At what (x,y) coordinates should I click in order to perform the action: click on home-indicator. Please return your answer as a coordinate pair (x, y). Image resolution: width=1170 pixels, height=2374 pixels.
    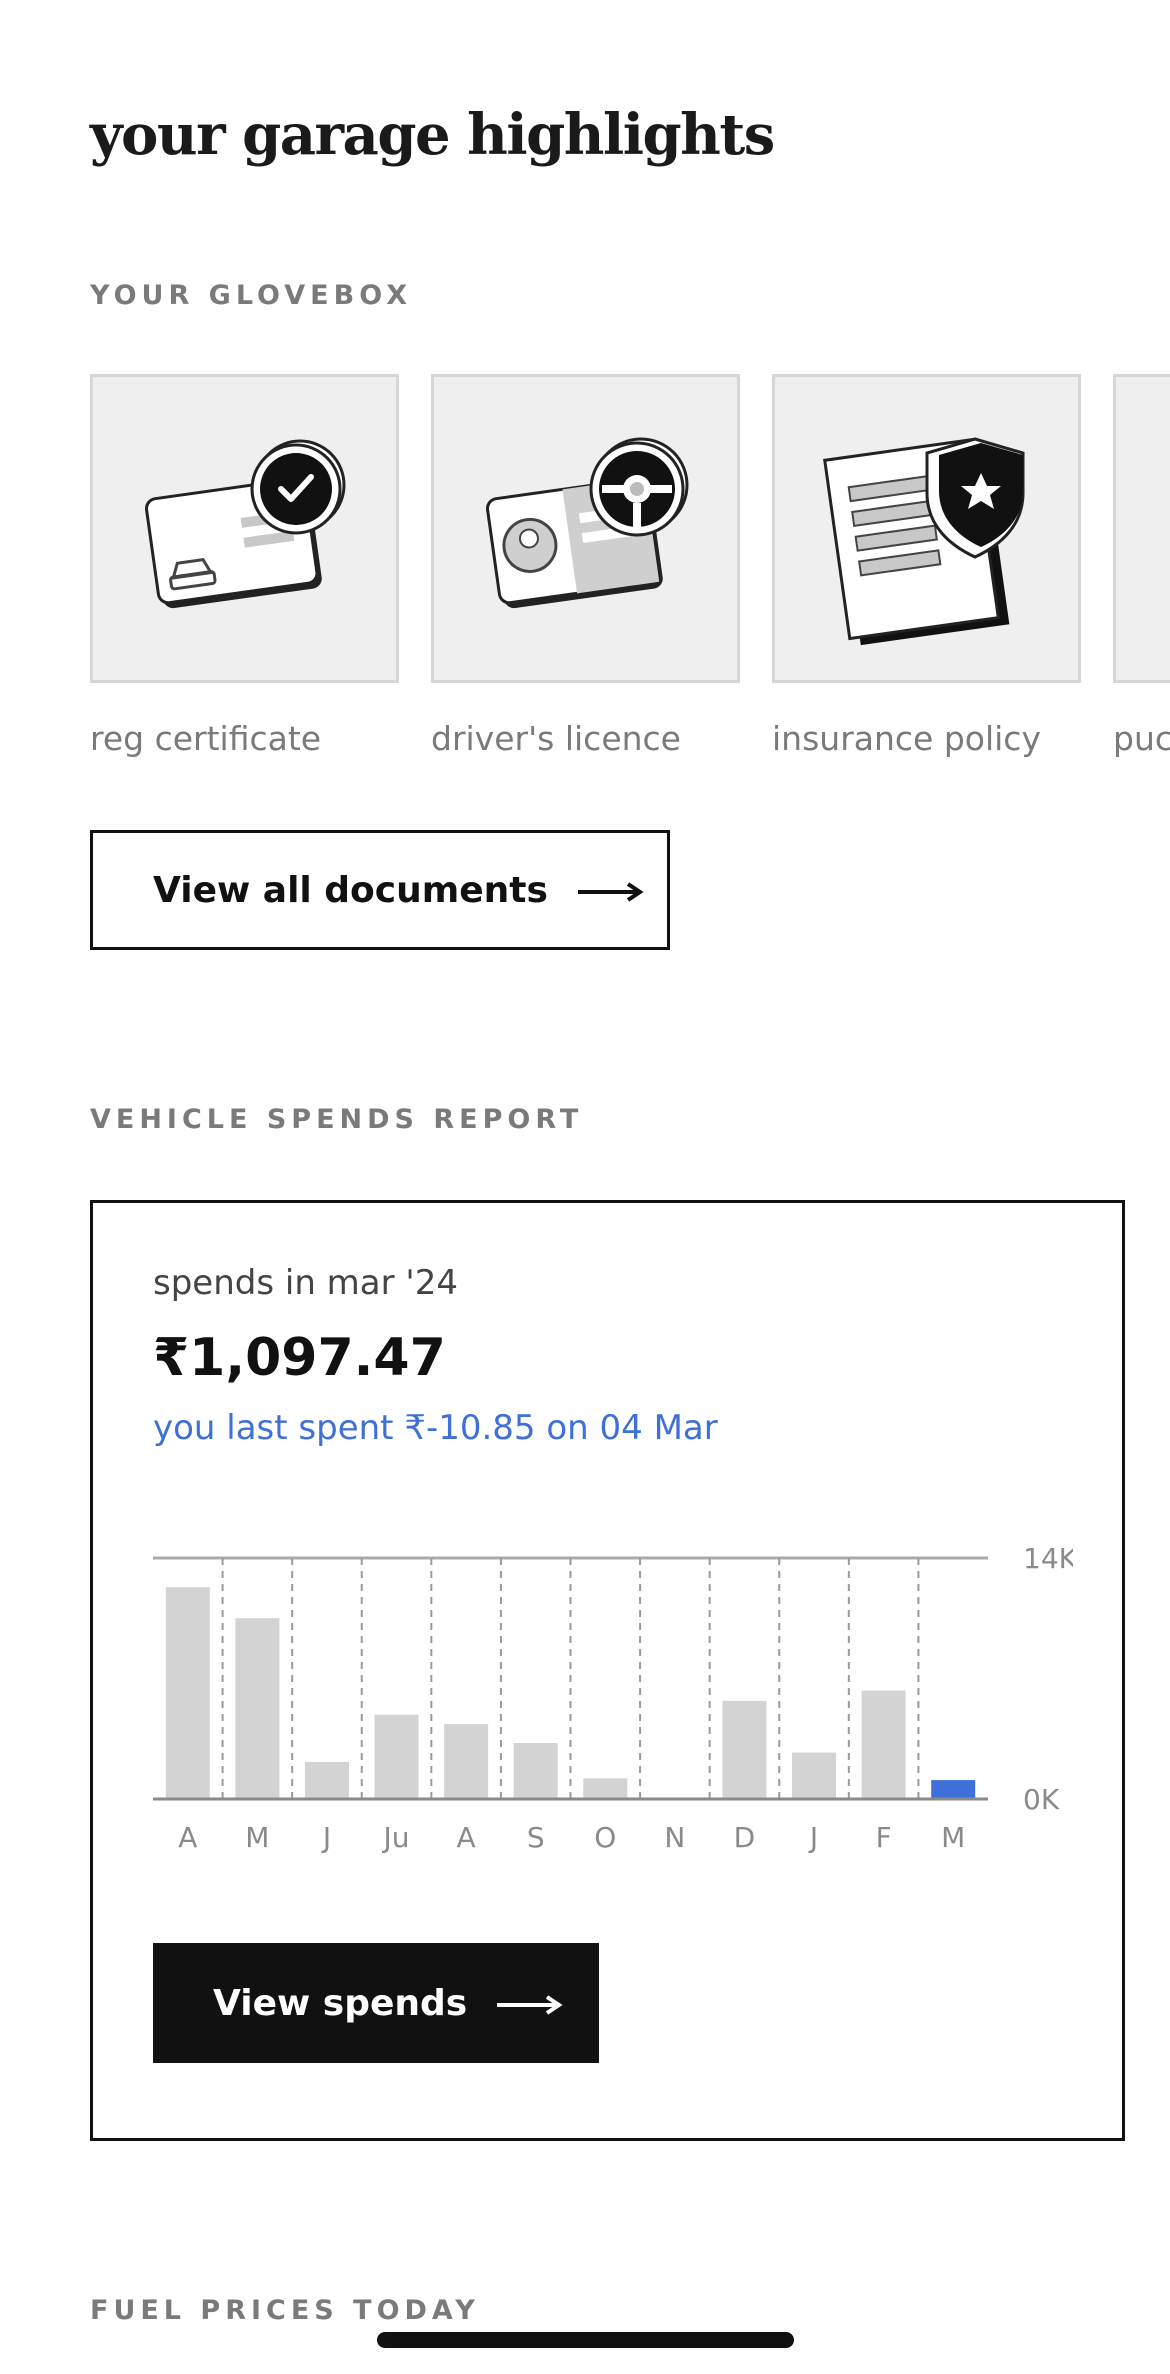
    Looking at the image, I should click on (585, 2340).